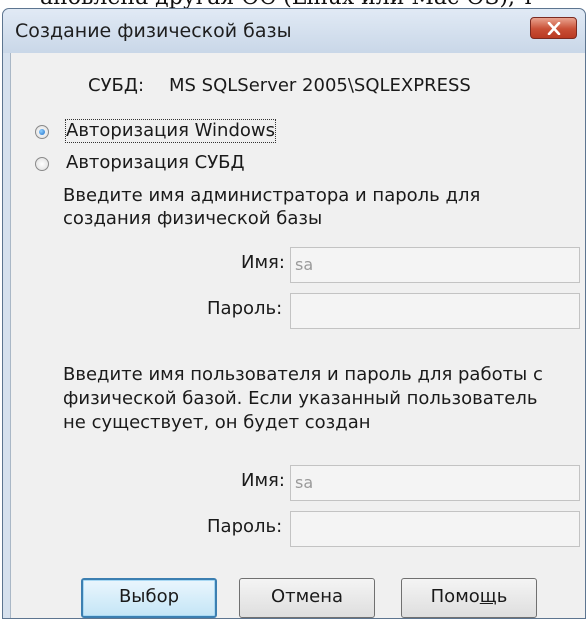  I want to click on radio-windows-auth-label: Авторизация Windows, so click(170, 131).